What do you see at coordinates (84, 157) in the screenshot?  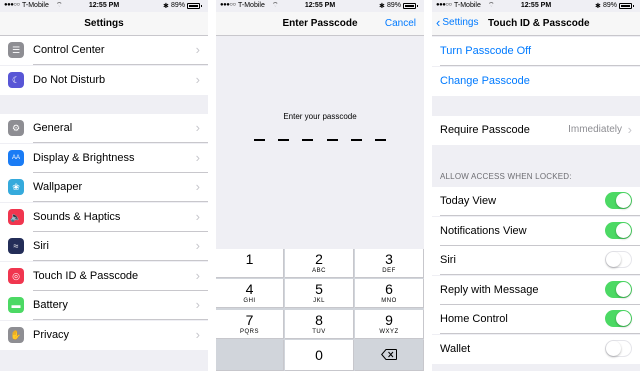 I see `settings-row-label: Display & Brightness` at bounding box center [84, 157].